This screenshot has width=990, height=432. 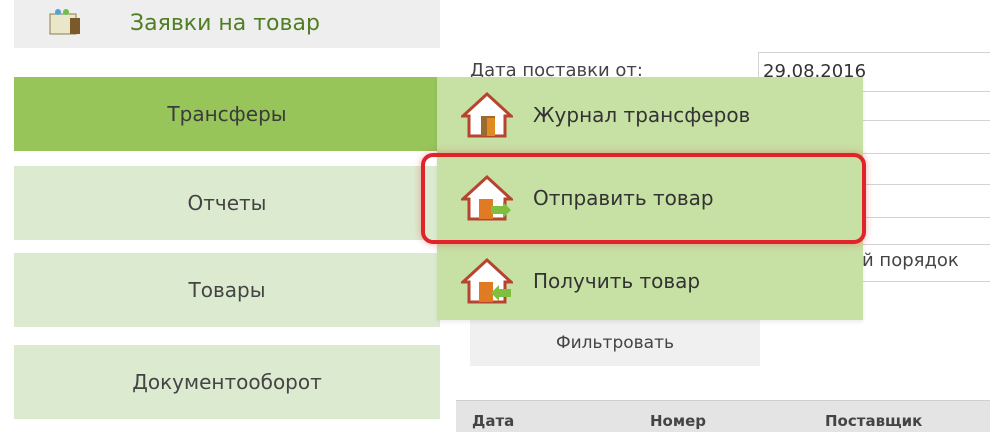 I want to click on menu-item-label: Документооборот, so click(x=227, y=382).